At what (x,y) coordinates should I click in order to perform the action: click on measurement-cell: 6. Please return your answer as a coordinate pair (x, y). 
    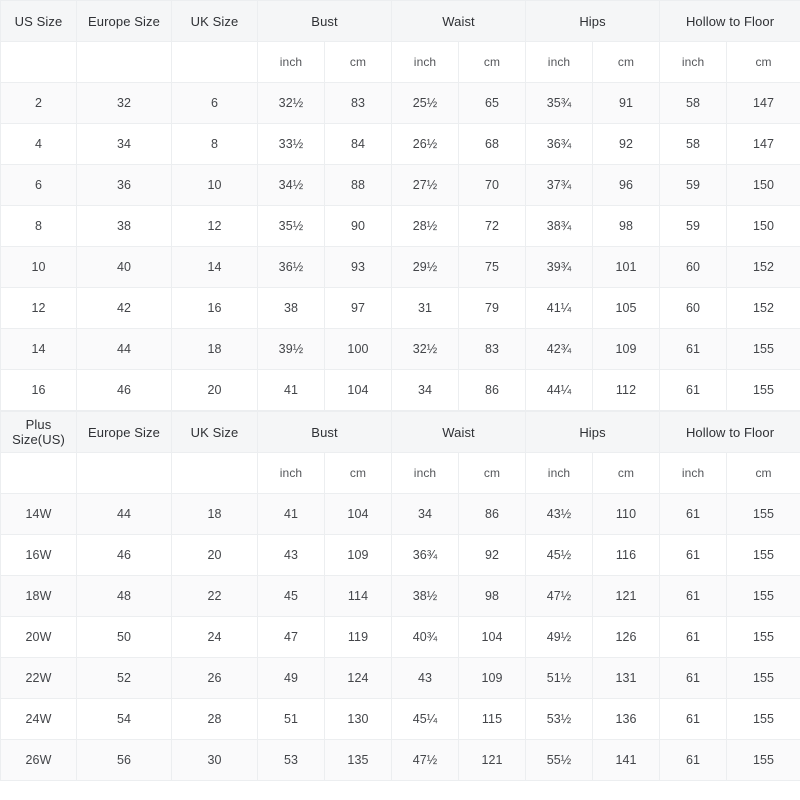
    Looking at the image, I should click on (214, 103).